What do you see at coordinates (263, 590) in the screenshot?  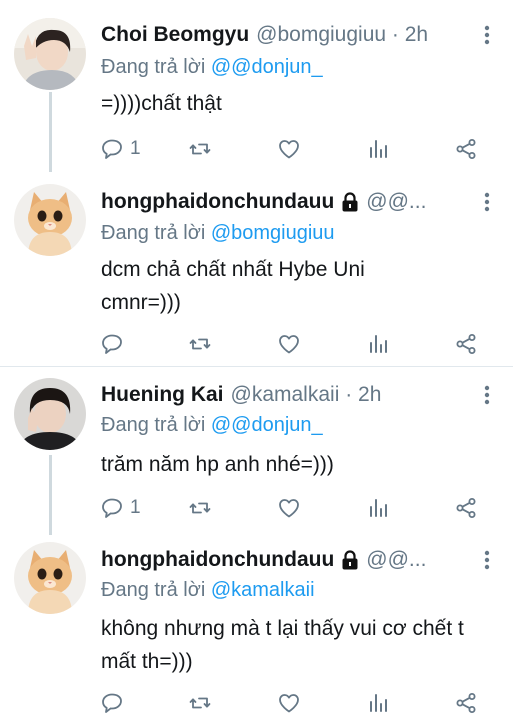 I see `replying-mention: @kamalkaii` at bounding box center [263, 590].